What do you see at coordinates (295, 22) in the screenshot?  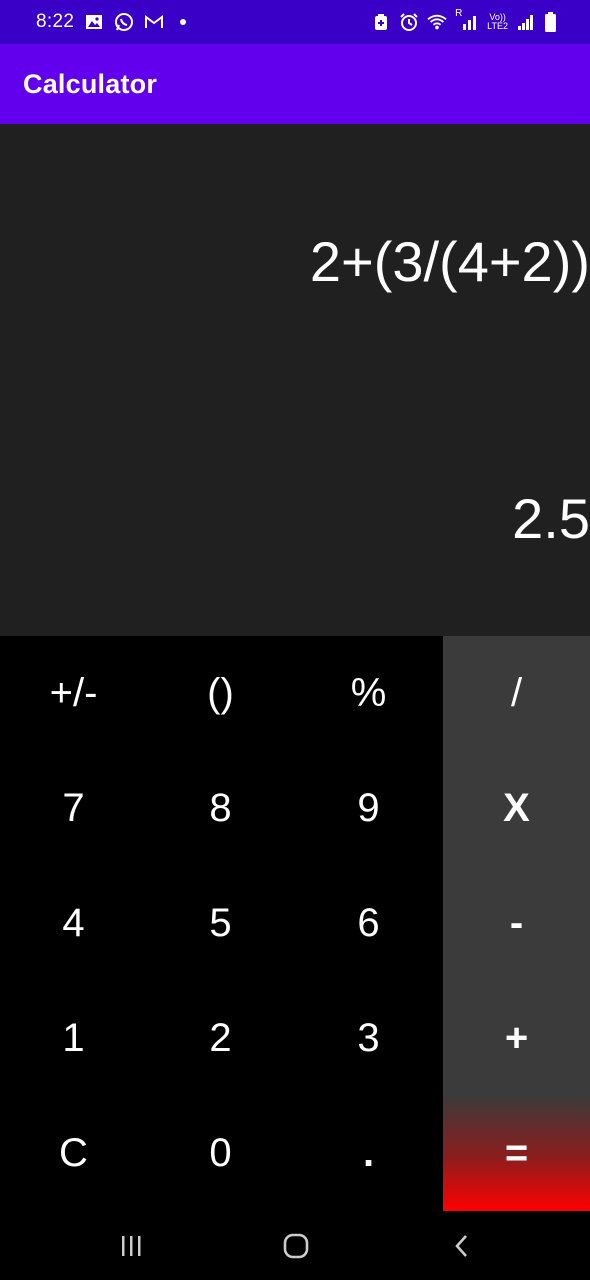 I see `status-bar: 8:22 R Vo)) LTE2` at bounding box center [295, 22].